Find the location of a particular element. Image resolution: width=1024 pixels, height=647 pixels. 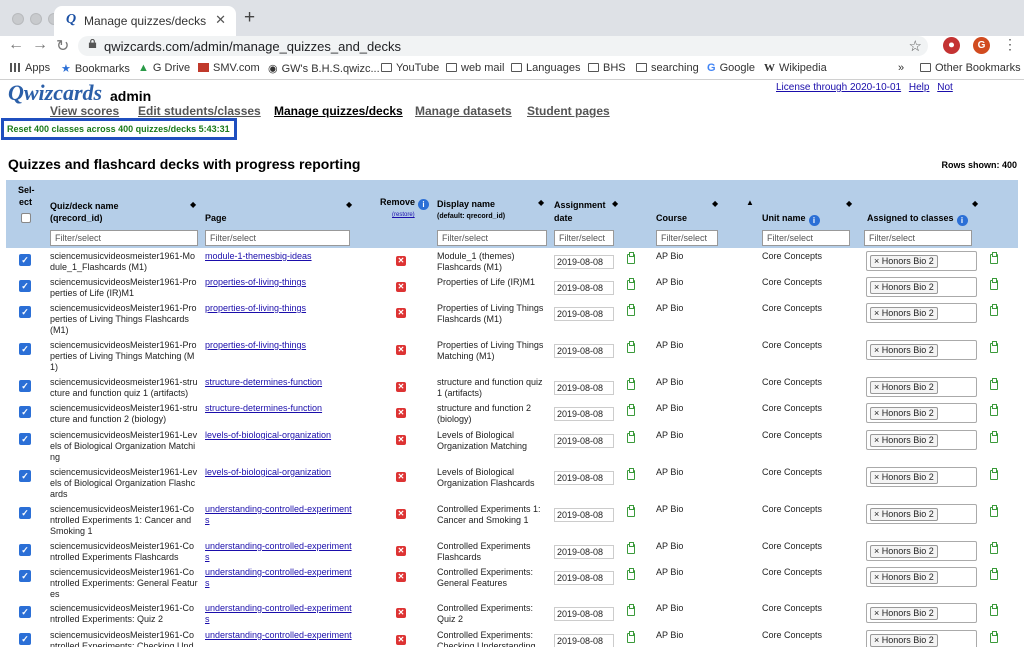

tab-close-icon: ✕ is located at coordinates (220, 20).